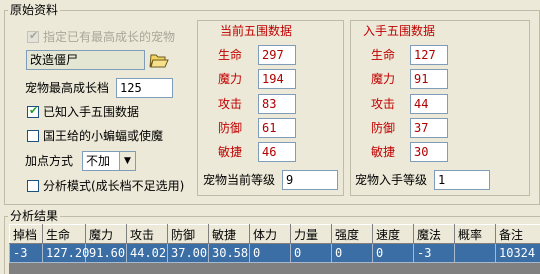 This screenshot has height=274, width=540. I want to click on known-stats-checkbox: ✔, so click(33, 111).